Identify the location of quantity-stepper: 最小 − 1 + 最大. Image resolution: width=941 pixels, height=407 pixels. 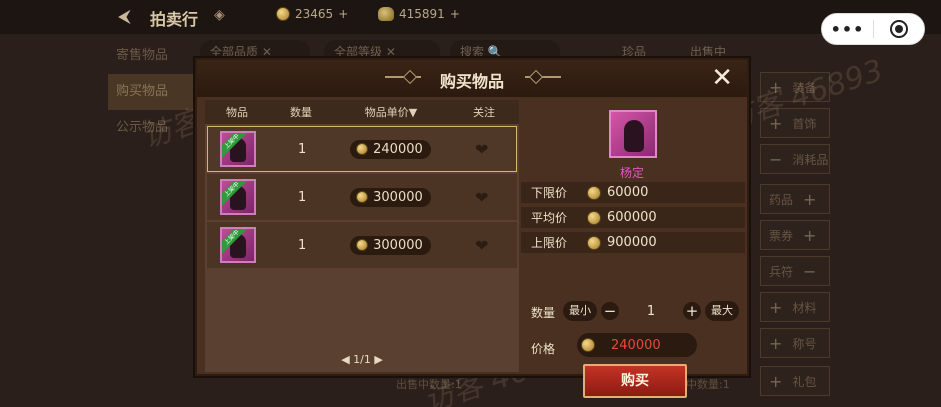
(651, 311).